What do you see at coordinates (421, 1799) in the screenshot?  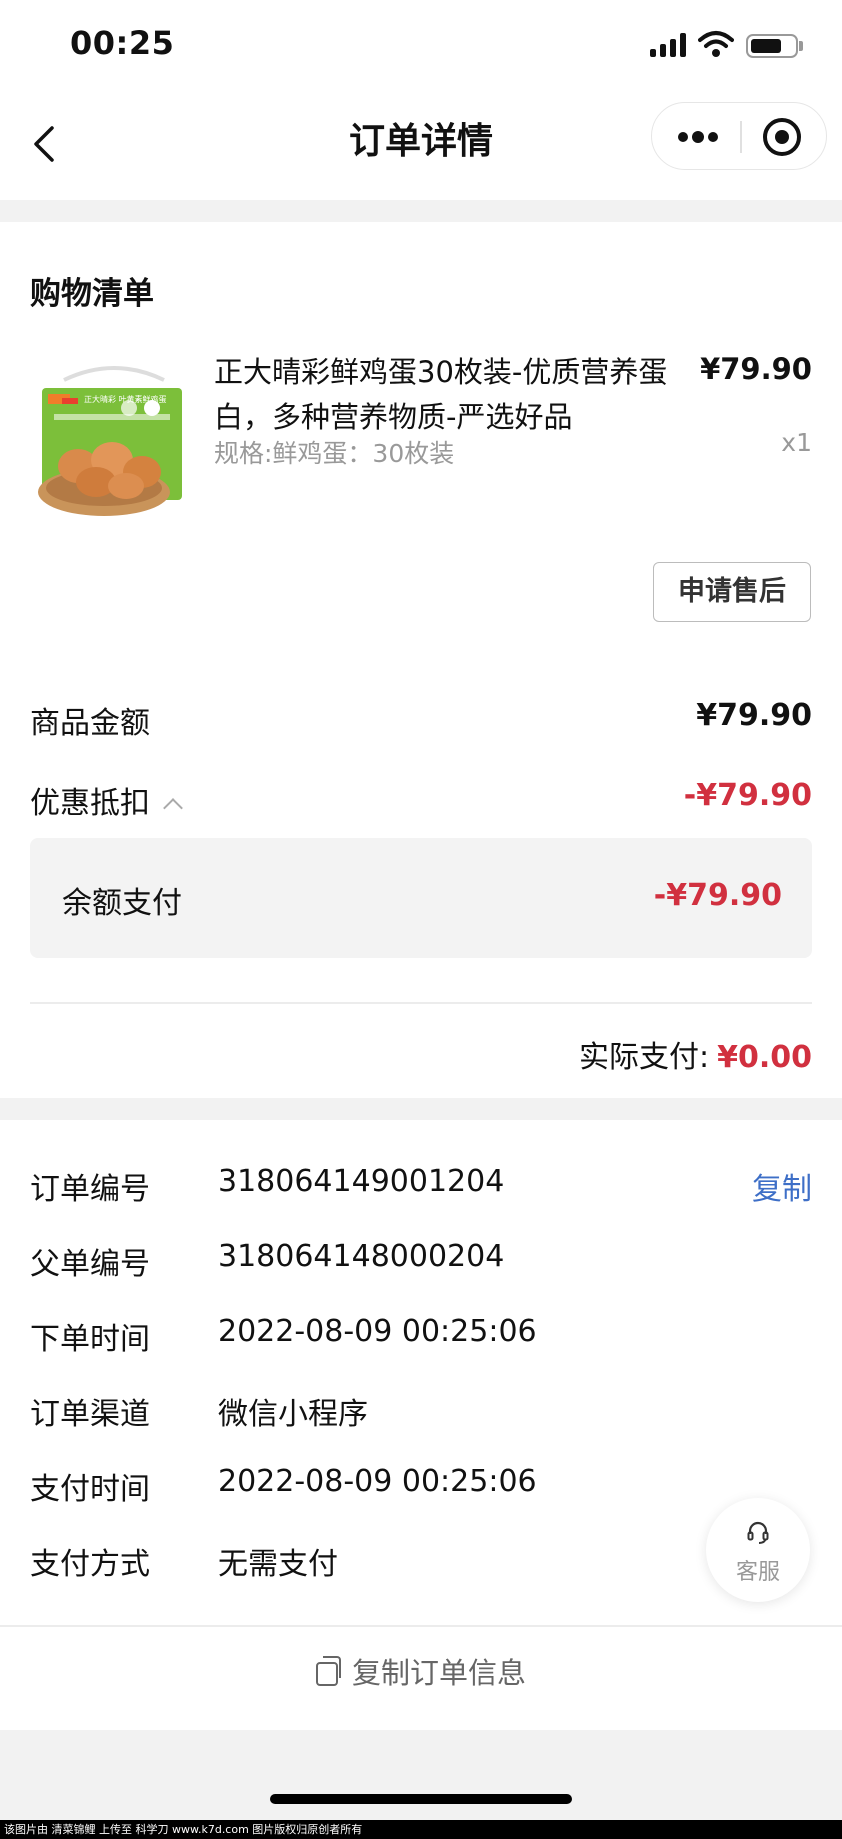 I see `home-indicator` at bounding box center [421, 1799].